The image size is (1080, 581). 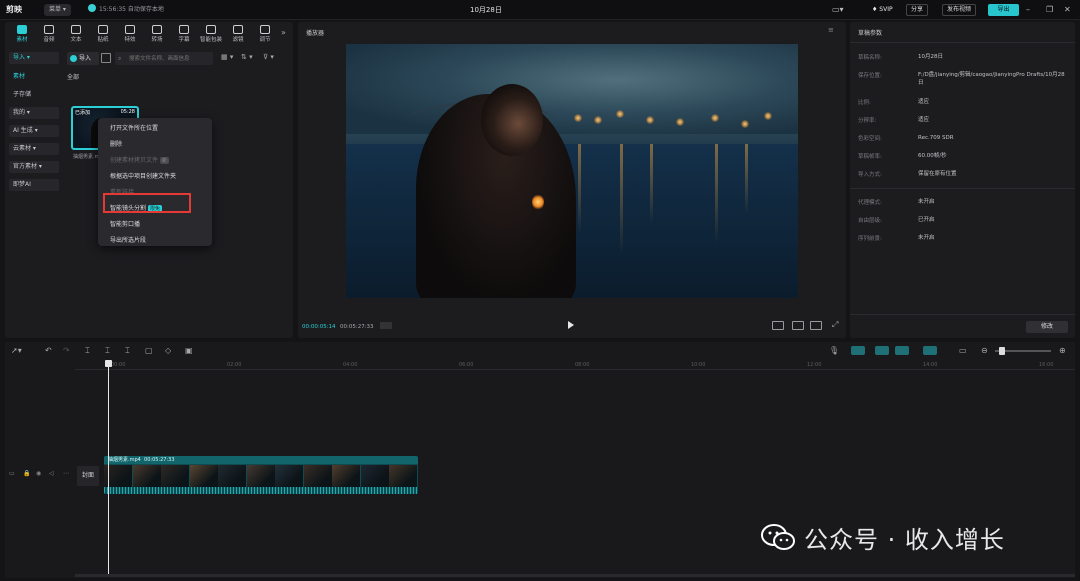 What do you see at coordinates (386, 325) in the screenshot?
I see `timecode-toggle` at bounding box center [386, 325].